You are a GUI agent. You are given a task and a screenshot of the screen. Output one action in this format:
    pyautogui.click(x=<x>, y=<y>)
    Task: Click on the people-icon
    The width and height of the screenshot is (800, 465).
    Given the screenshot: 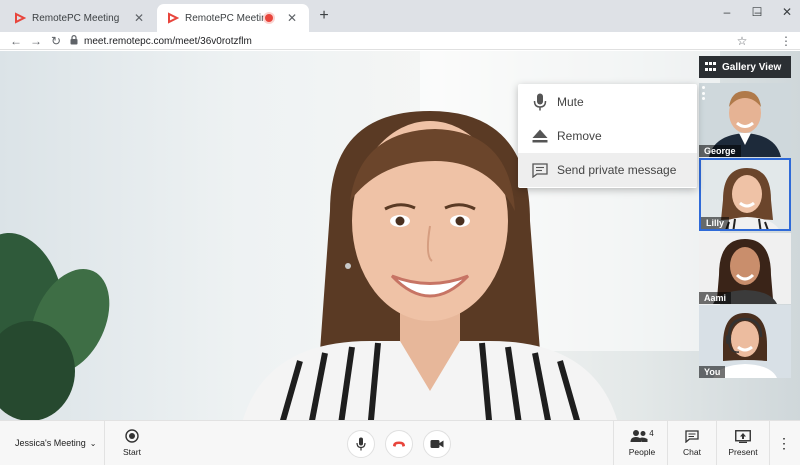 What is the action you would take?
    pyautogui.click(x=639, y=436)
    